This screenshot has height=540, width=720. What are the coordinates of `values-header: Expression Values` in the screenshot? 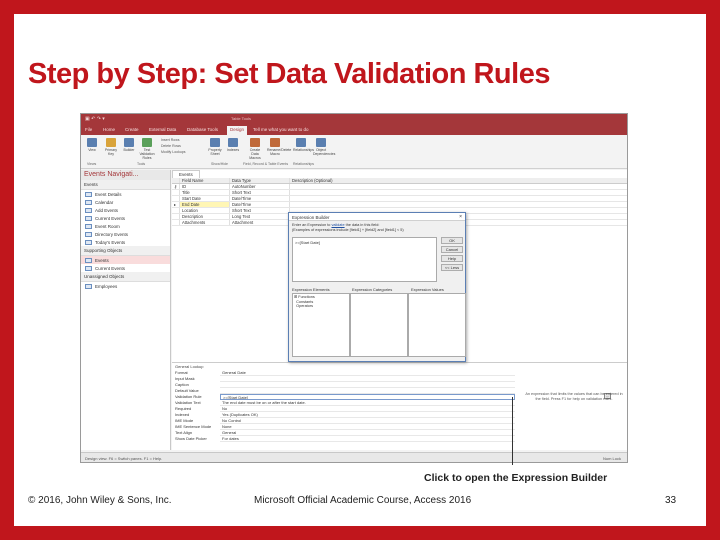 It's located at (427, 289).